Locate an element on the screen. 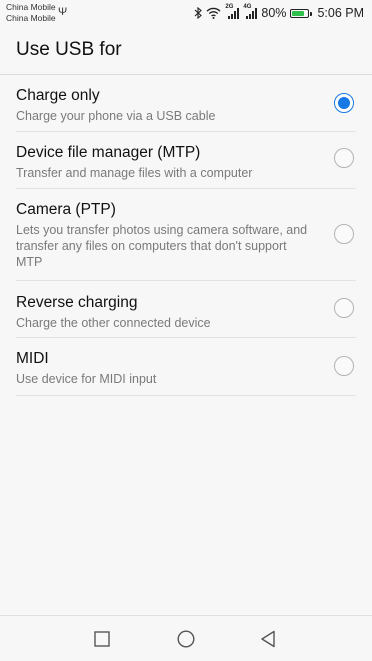  option-title: Charge only is located at coordinates (58, 95).